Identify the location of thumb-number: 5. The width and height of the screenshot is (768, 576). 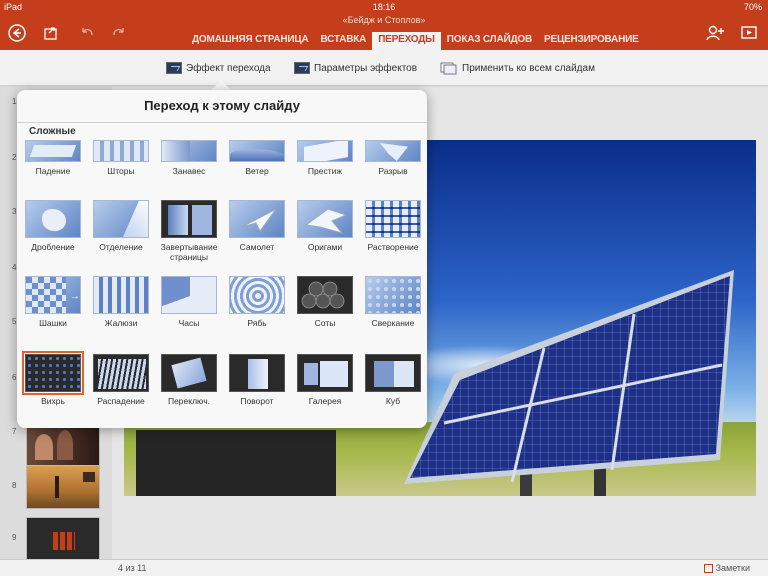
(14, 321).